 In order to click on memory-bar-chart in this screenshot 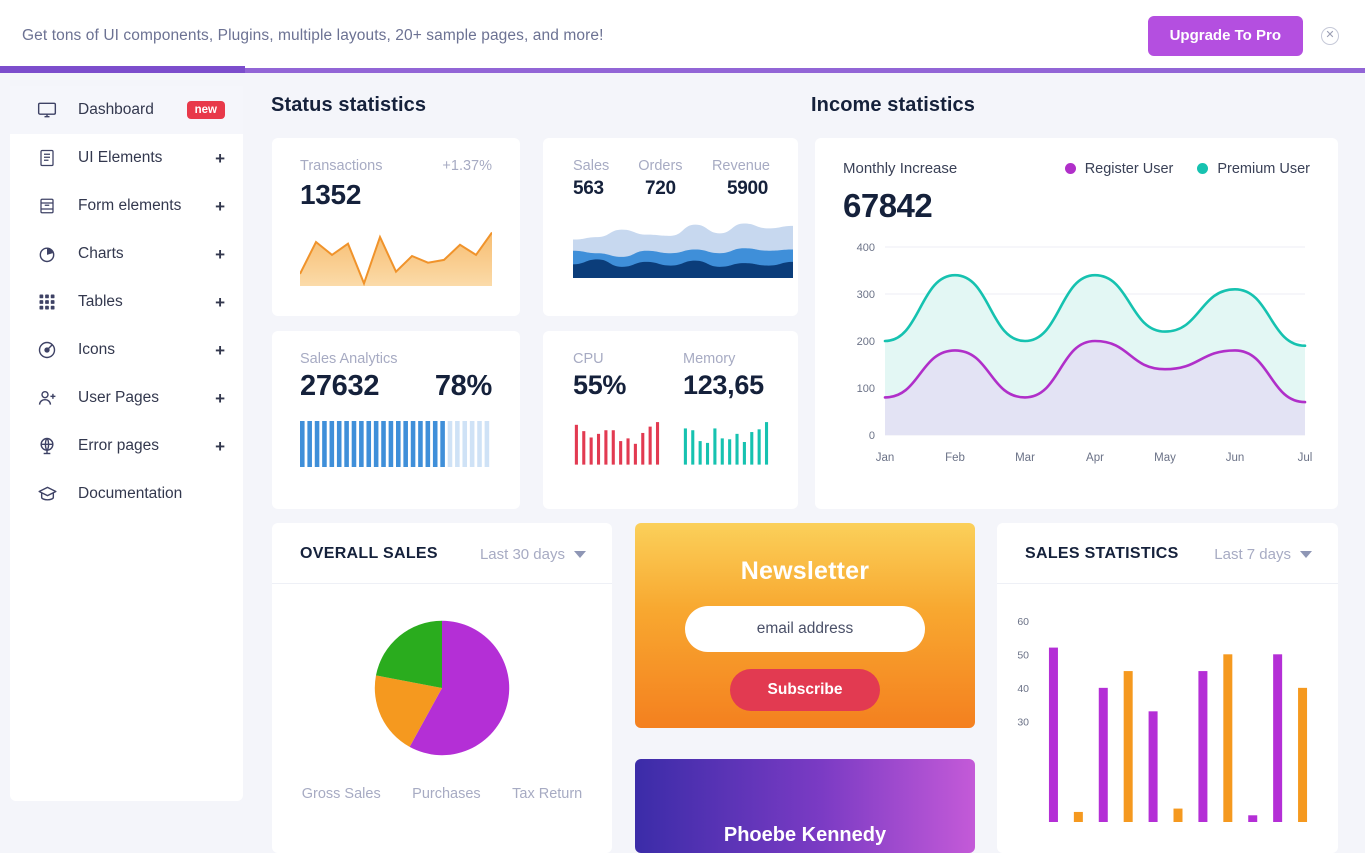, I will do `click(726, 442)`.